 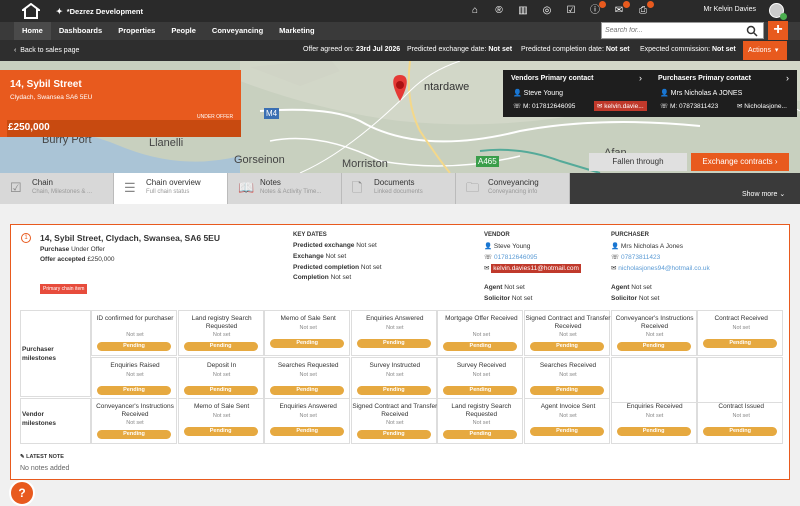 What do you see at coordinates (765, 50) in the screenshot?
I see `actions-button: Actions ▾` at bounding box center [765, 50].